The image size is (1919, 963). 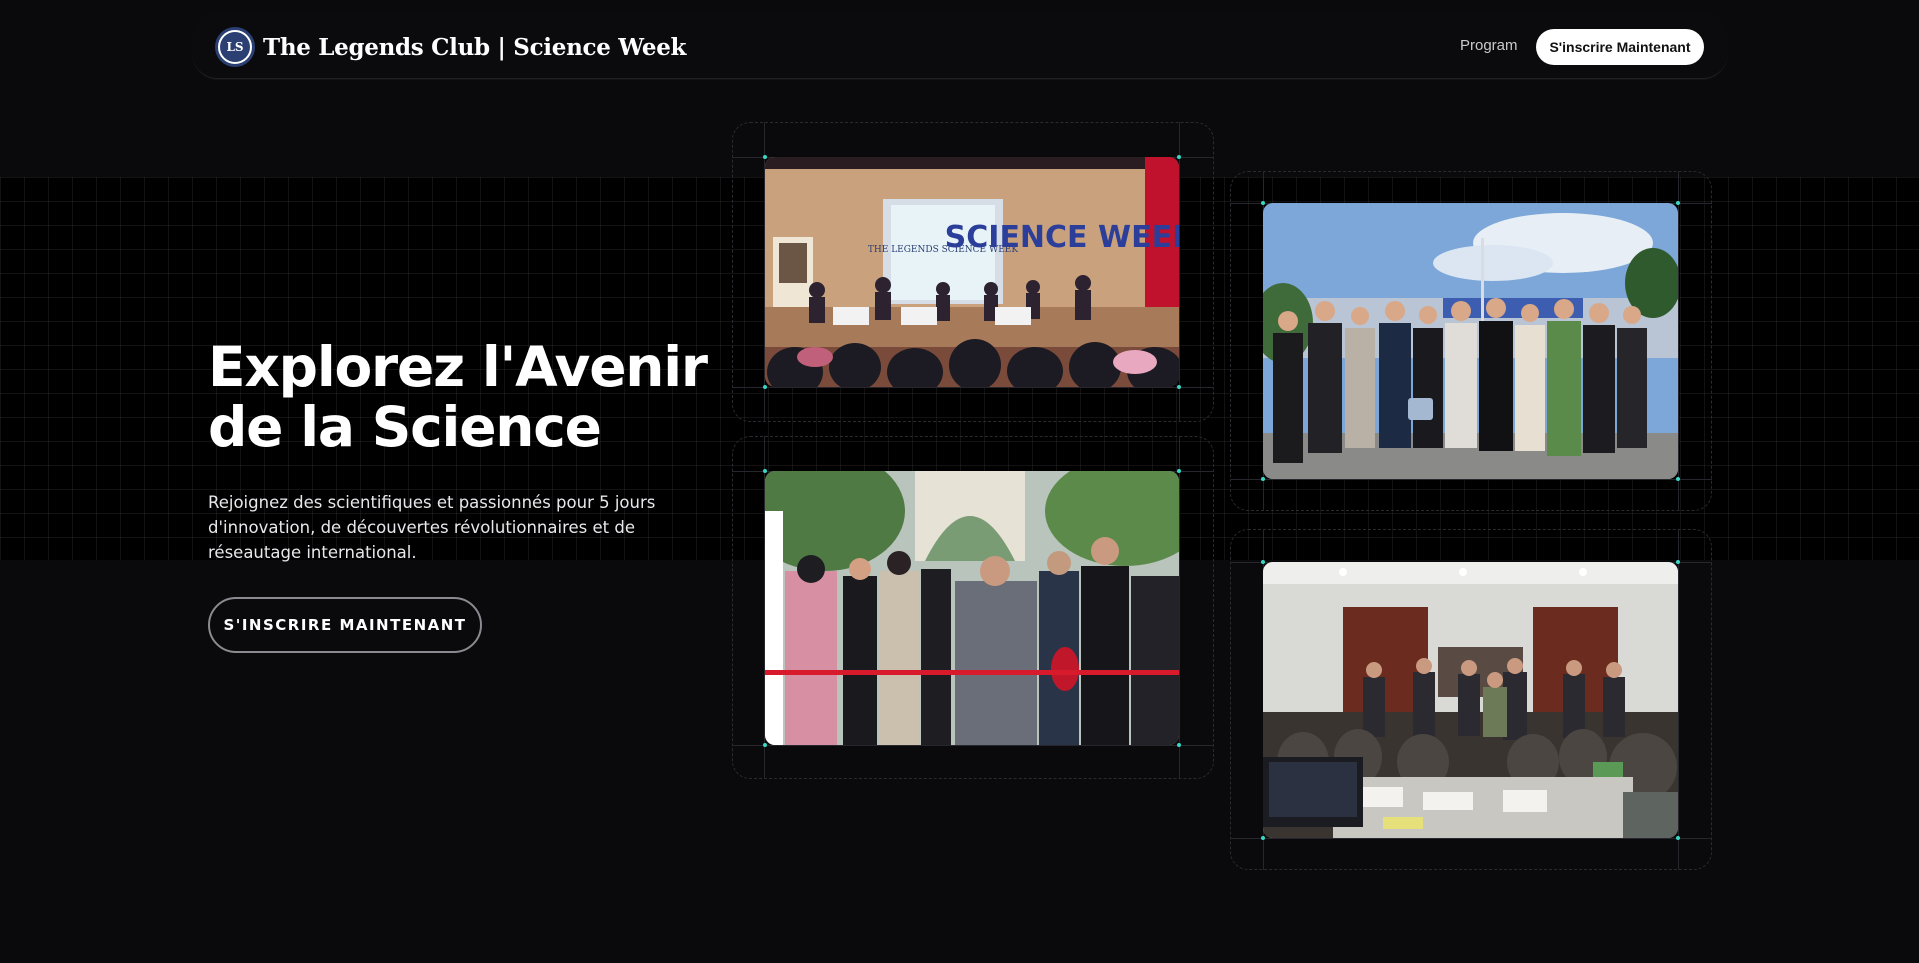 What do you see at coordinates (1620, 47) in the screenshot?
I see `register-button: S'inscrire Maintenant` at bounding box center [1620, 47].